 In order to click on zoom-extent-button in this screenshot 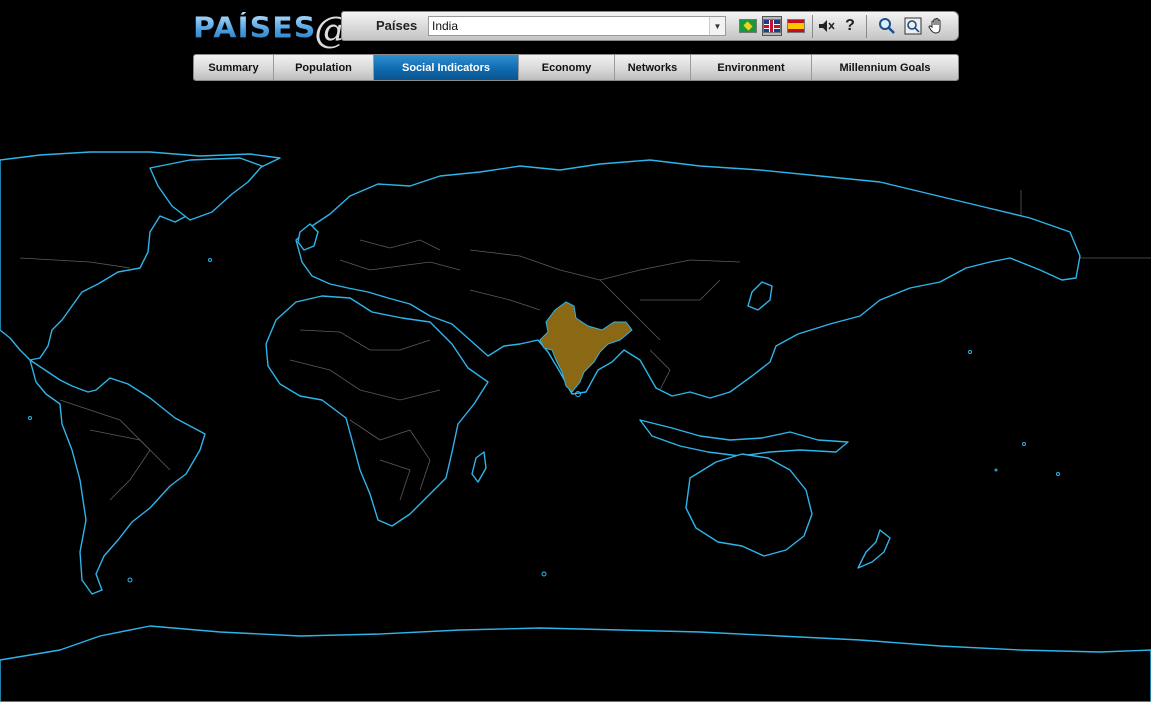, I will do `click(913, 26)`.